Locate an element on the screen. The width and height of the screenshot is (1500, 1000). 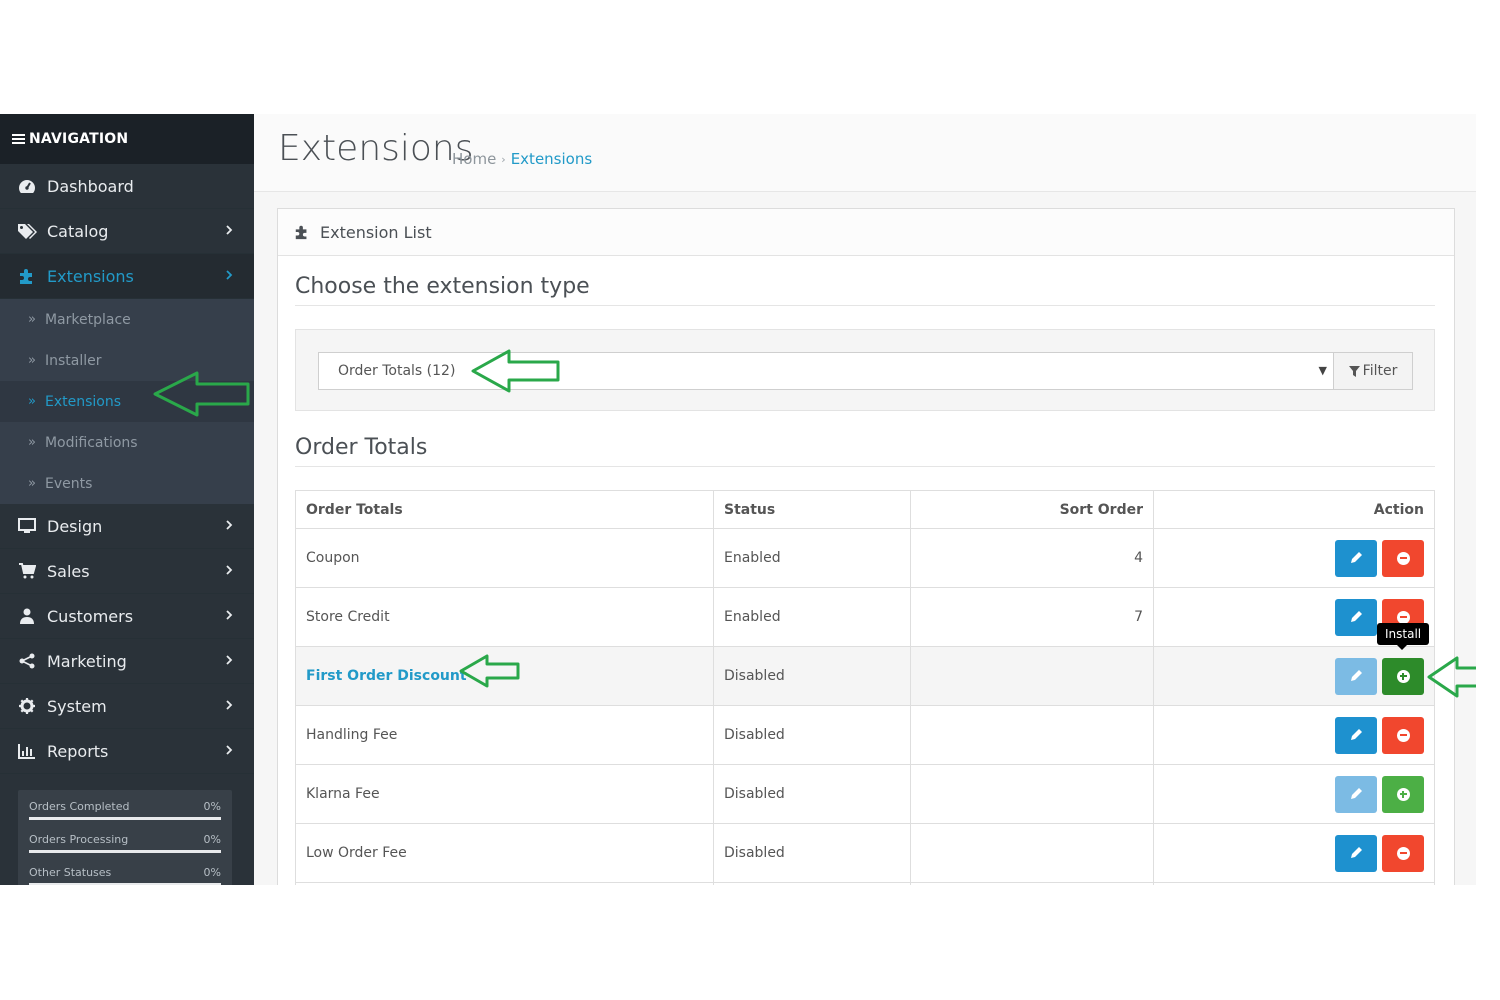
table-row: Klarna Fee Disabled is located at coordinates (865, 794).